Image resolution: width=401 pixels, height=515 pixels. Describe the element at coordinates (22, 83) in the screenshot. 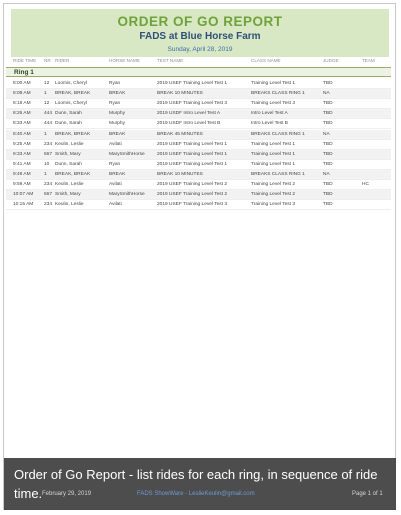

I see `table-cell: 8:00 AM` at that location.